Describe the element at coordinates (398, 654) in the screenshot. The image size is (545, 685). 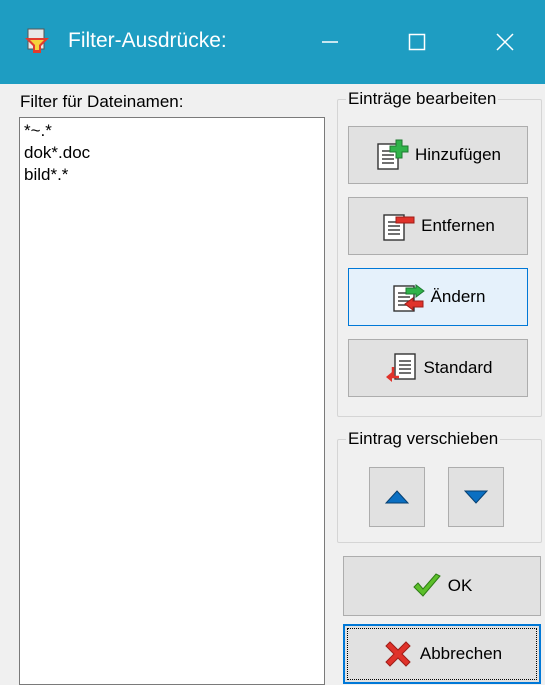
I see `red-x-icon` at that location.